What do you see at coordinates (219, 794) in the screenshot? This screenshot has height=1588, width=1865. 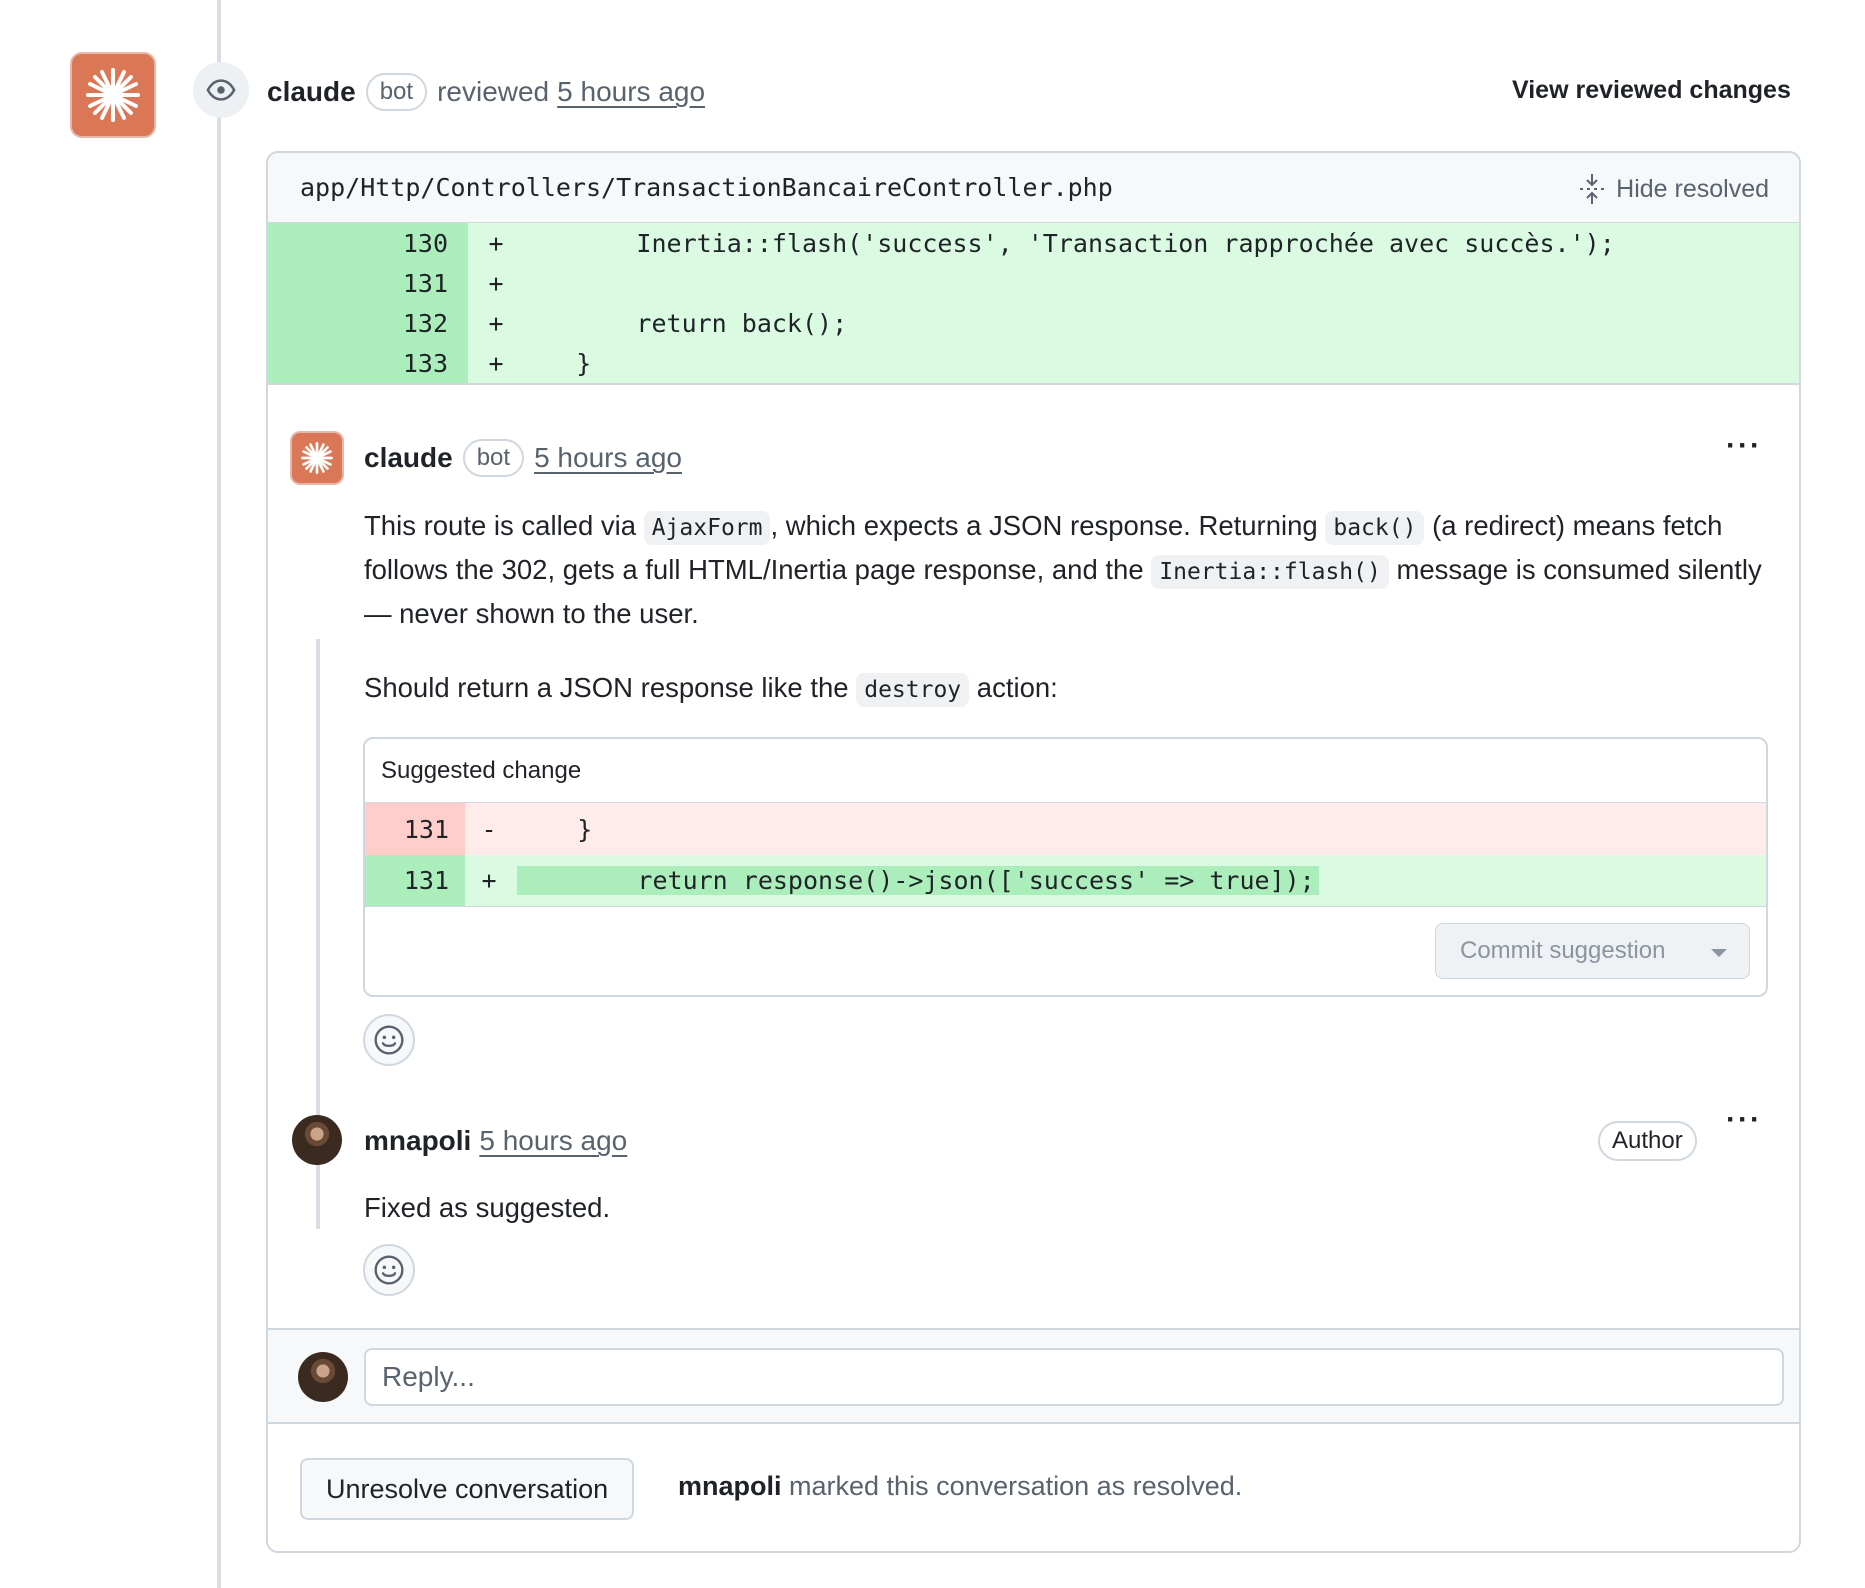 I see `timeline-line` at bounding box center [219, 794].